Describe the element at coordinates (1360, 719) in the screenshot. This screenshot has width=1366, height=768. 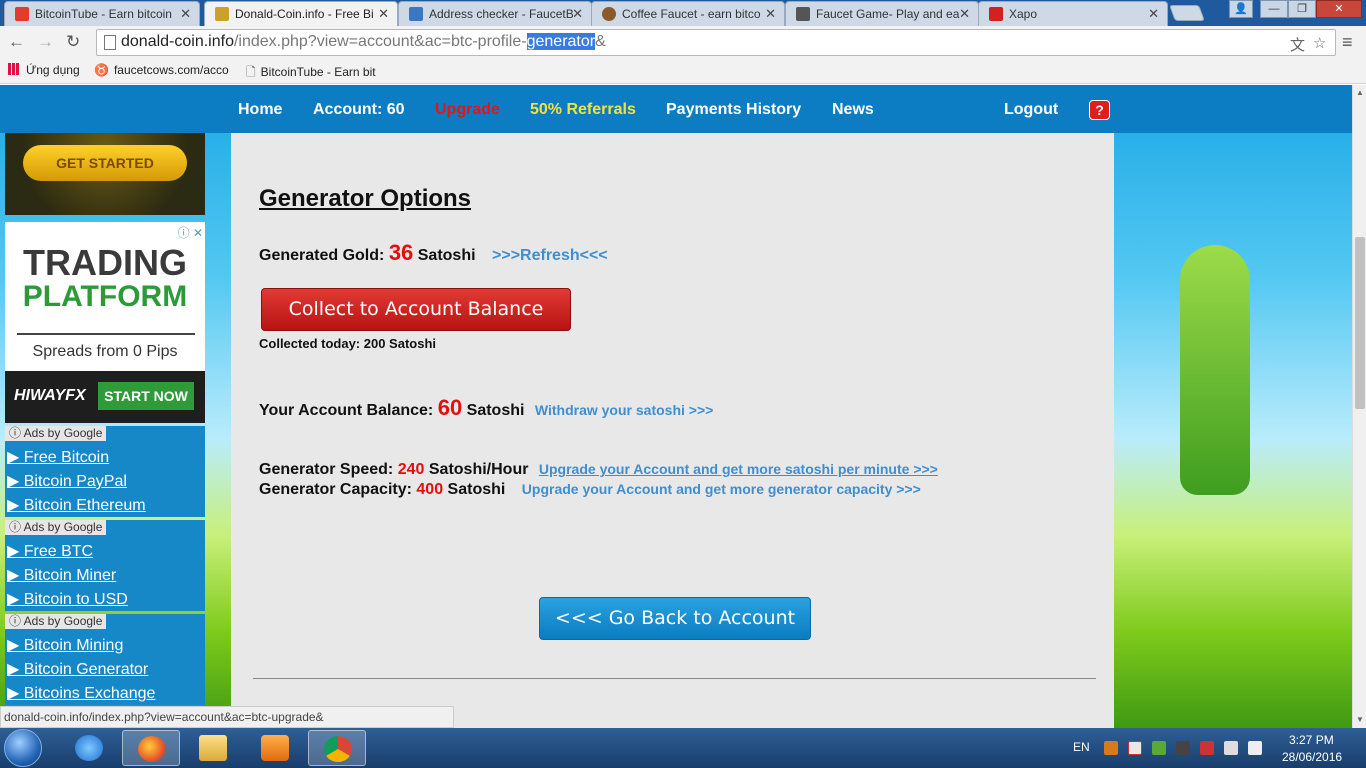
I see `scroll-down-arrow-icon: ▼` at that location.